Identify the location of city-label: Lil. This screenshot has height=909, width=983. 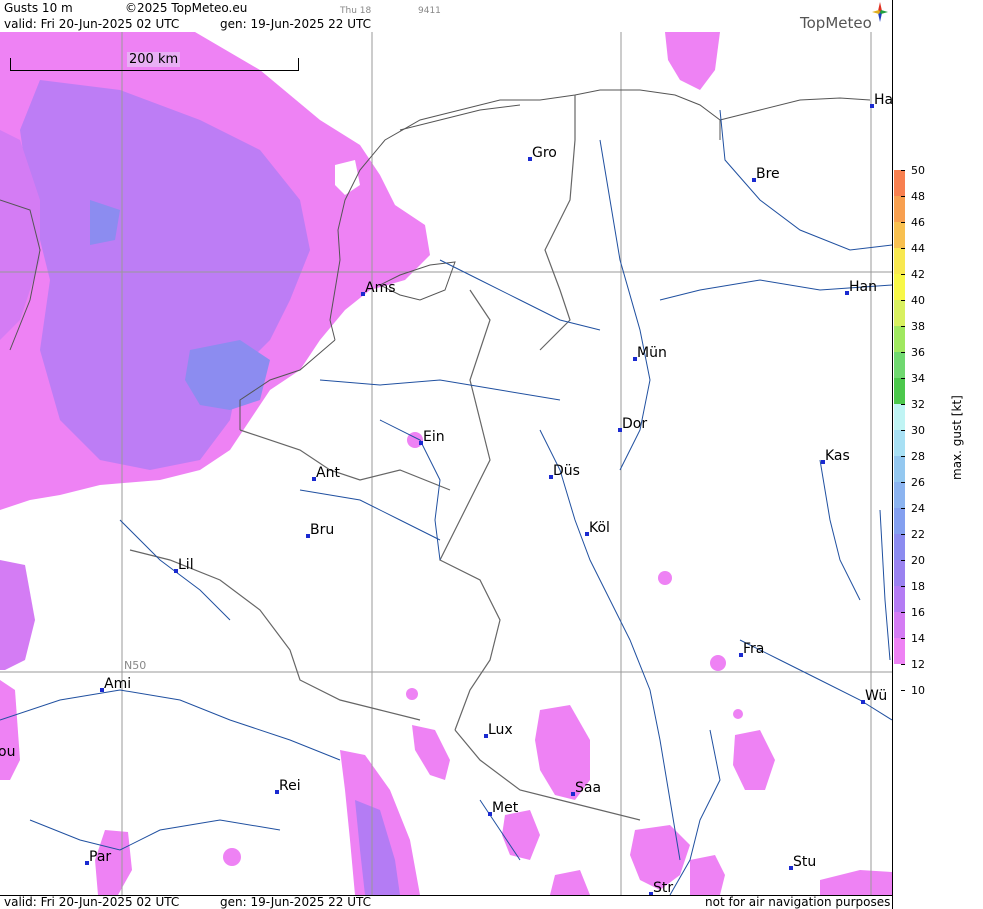
(186, 565).